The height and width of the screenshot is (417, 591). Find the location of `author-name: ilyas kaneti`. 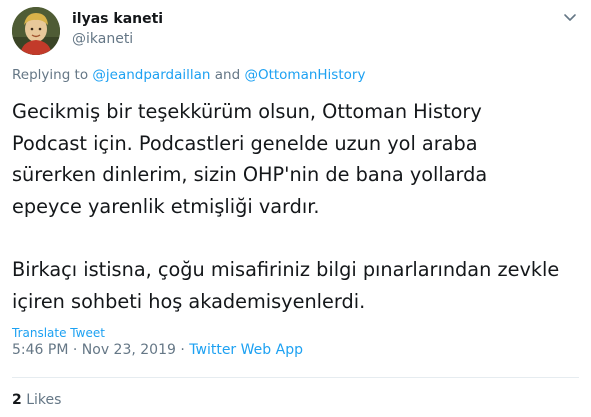

author-name: ilyas kaneti is located at coordinates (117, 19).